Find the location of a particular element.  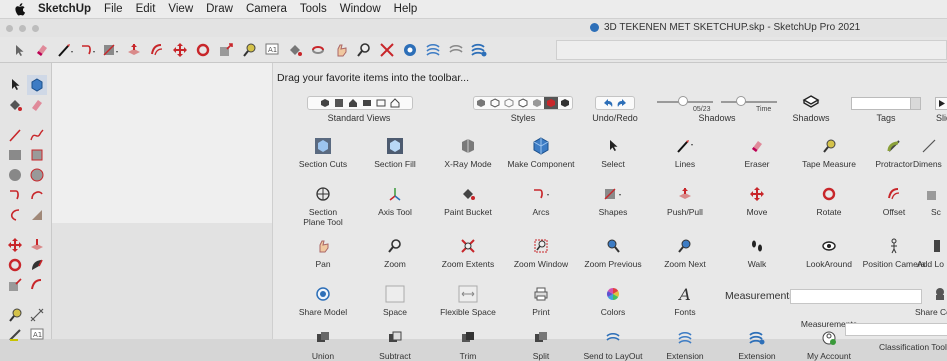

3d-warehouse-icon is located at coordinates (410, 50).